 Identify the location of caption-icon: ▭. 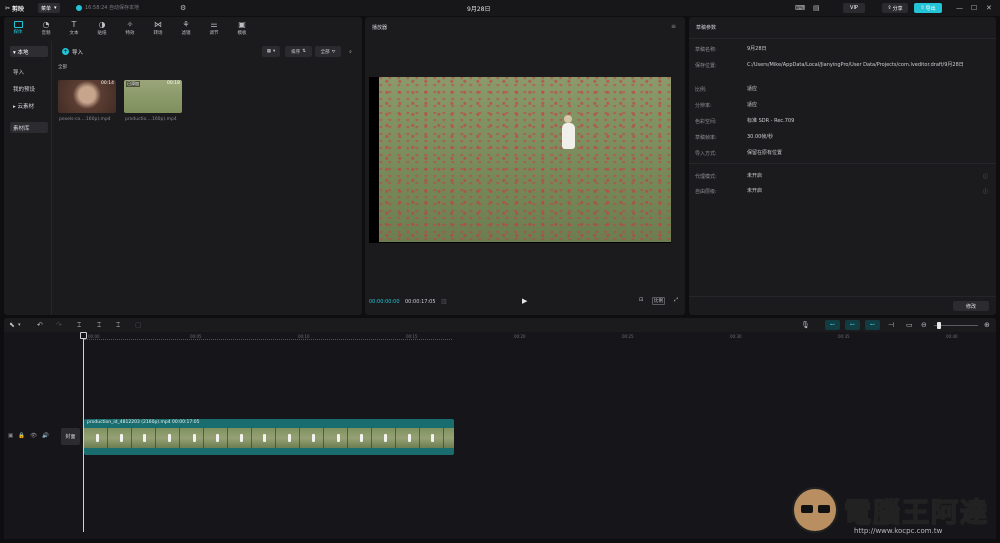
(909, 325).